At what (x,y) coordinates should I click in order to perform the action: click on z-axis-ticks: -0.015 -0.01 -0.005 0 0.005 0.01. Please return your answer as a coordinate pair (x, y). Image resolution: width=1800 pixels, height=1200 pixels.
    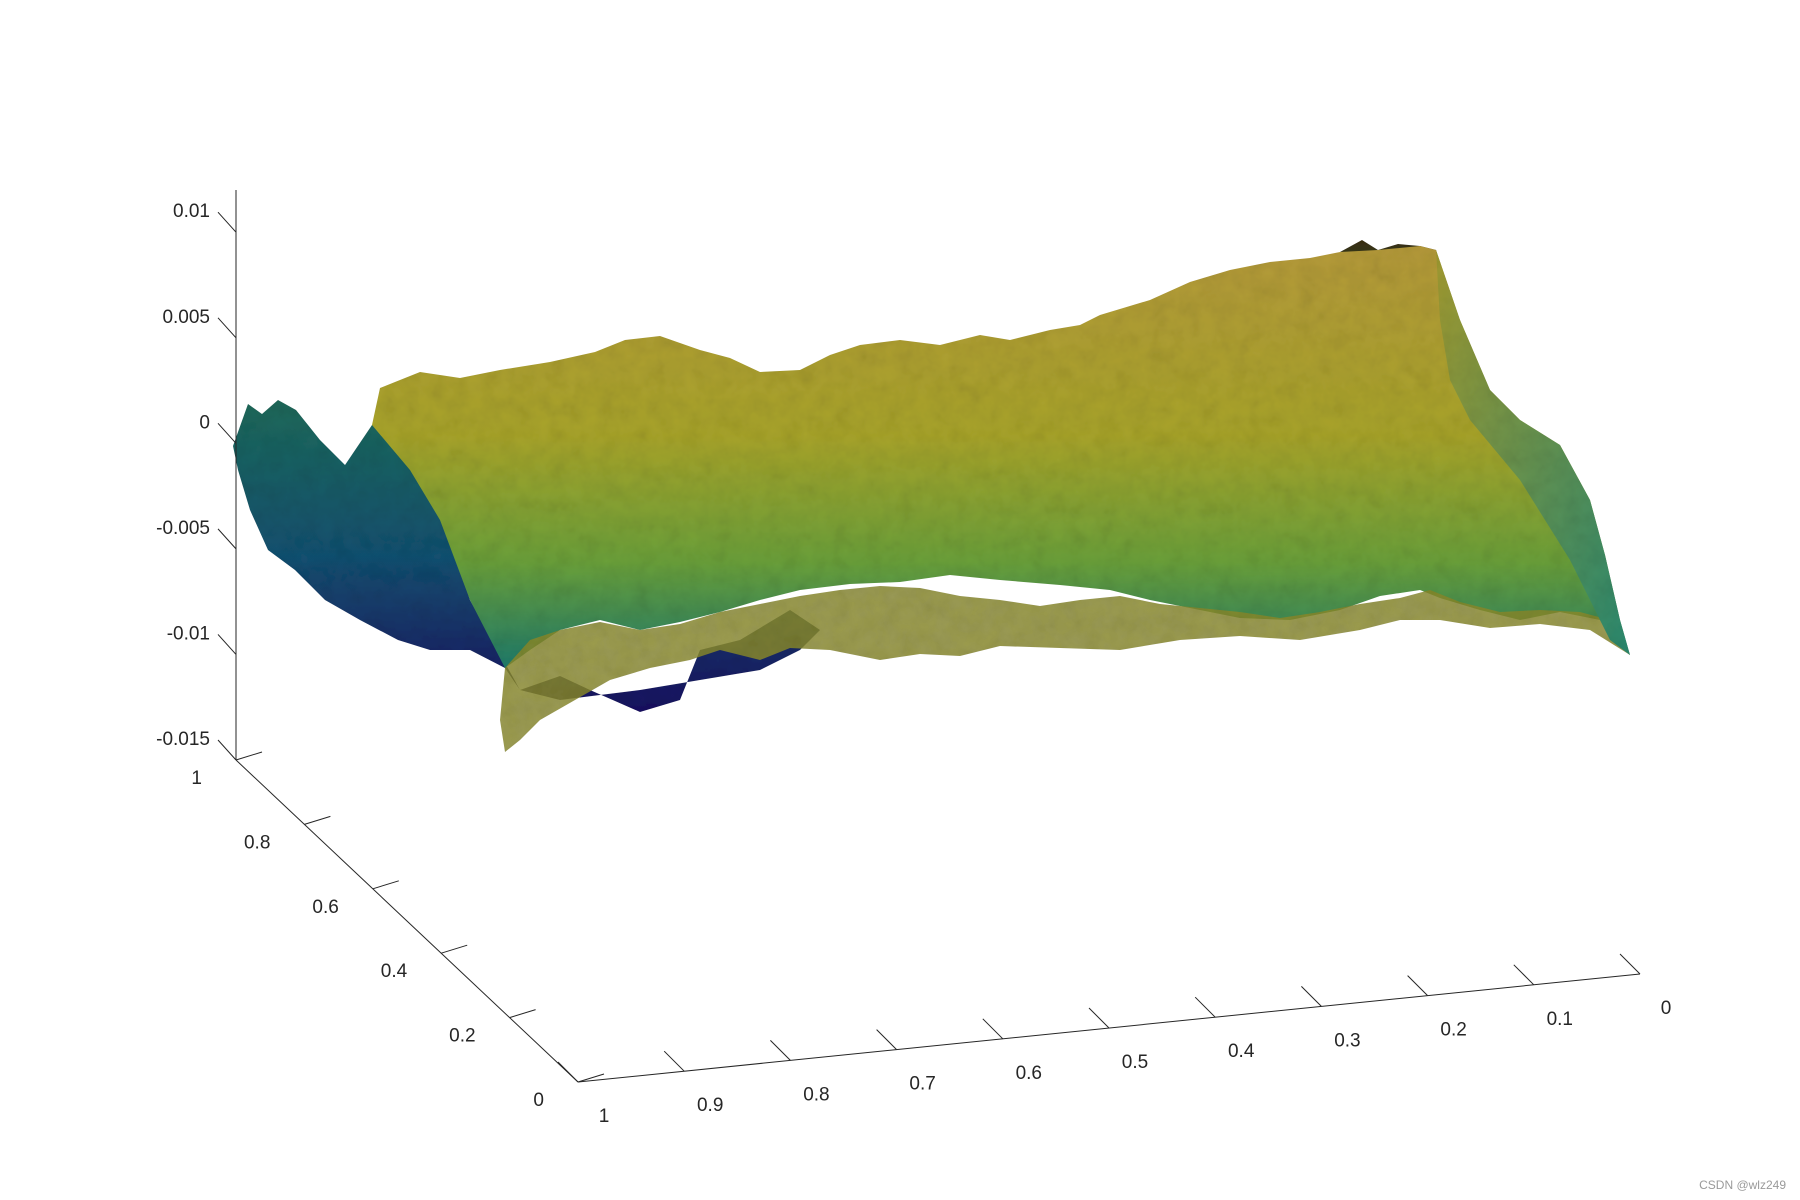
    Looking at the image, I should click on (196, 481).